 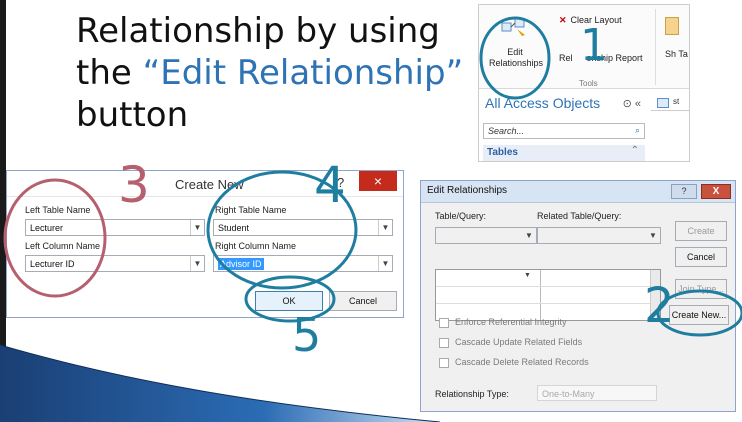 I want to click on nav-pane-title: All Access Objects, so click(x=543, y=103).